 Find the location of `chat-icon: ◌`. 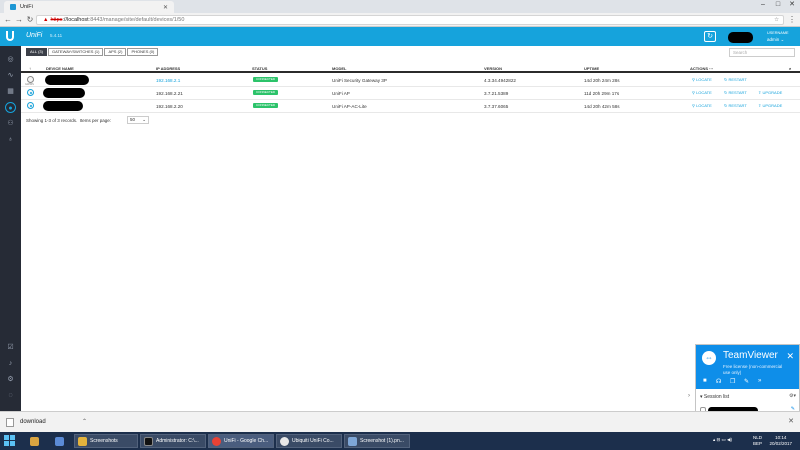

chat-icon: ◌ is located at coordinates (10, 395).